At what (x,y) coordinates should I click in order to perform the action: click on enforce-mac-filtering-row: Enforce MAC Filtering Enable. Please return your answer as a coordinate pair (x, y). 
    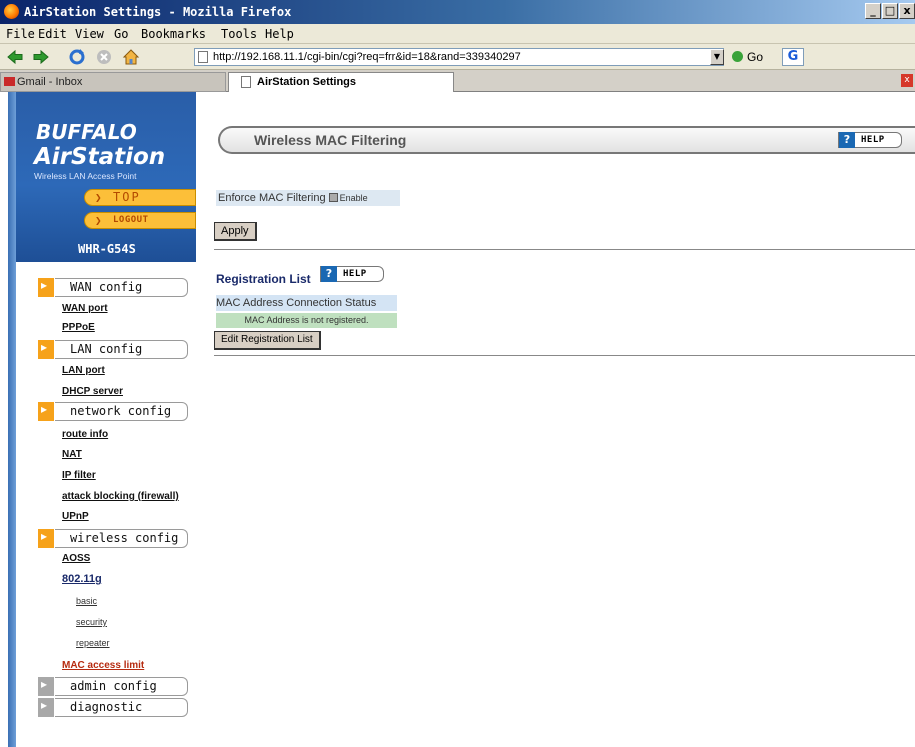
    Looking at the image, I should click on (308, 198).